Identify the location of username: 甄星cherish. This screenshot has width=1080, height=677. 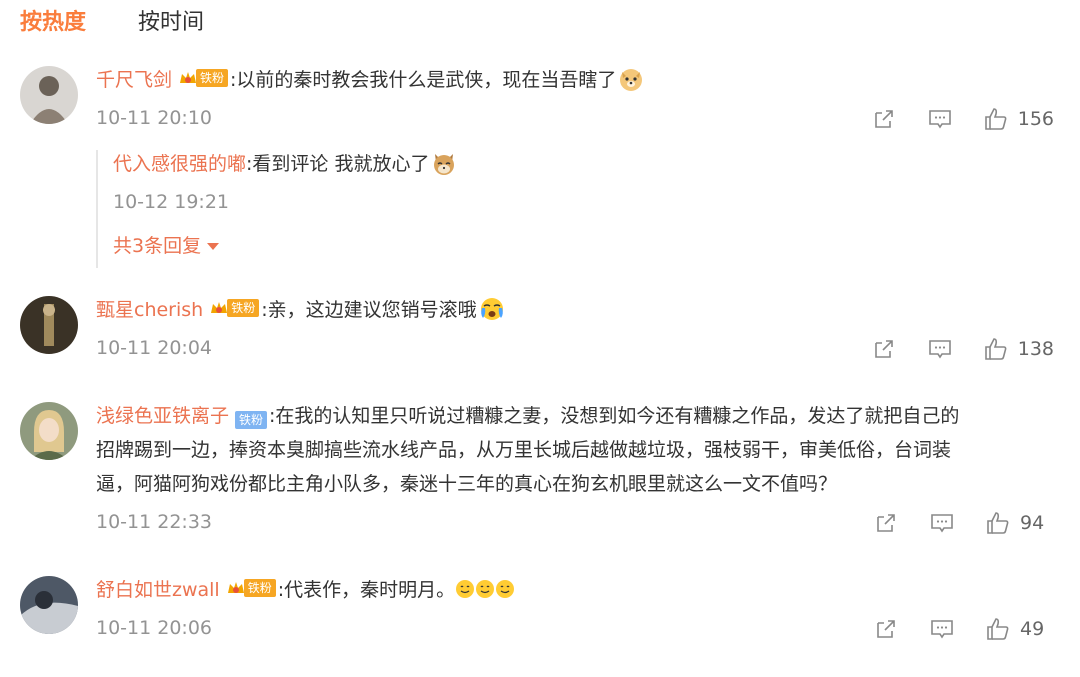
(149, 310).